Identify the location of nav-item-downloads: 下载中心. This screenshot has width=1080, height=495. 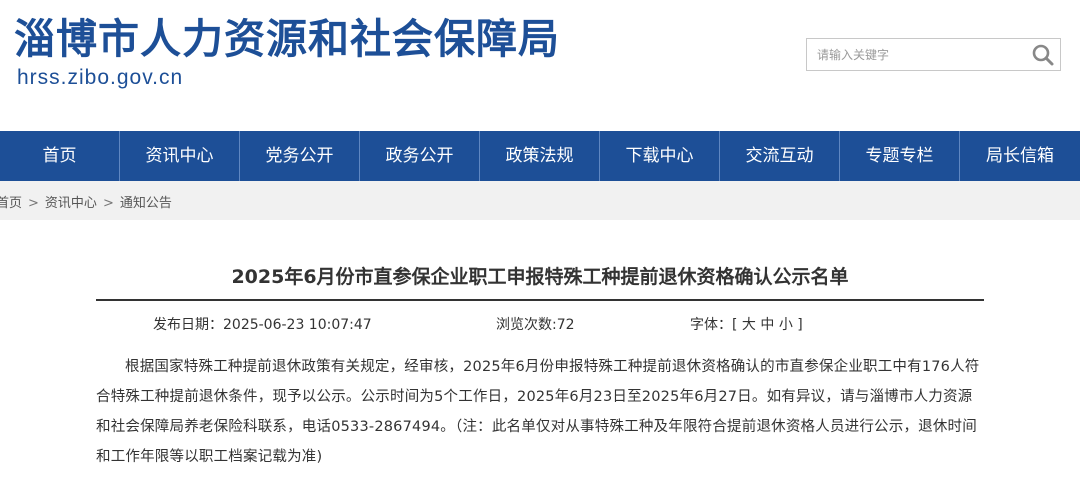
(660, 156).